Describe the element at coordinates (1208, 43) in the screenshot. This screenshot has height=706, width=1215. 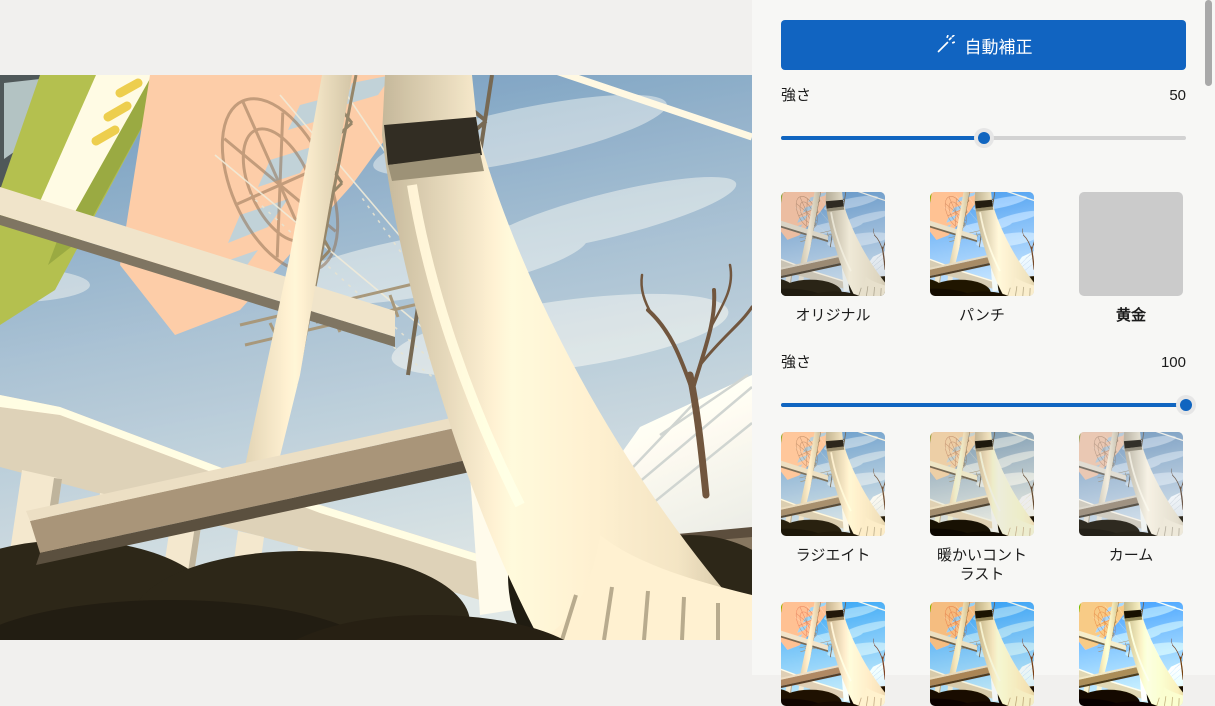
I see `scrollbar-thumb` at that location.